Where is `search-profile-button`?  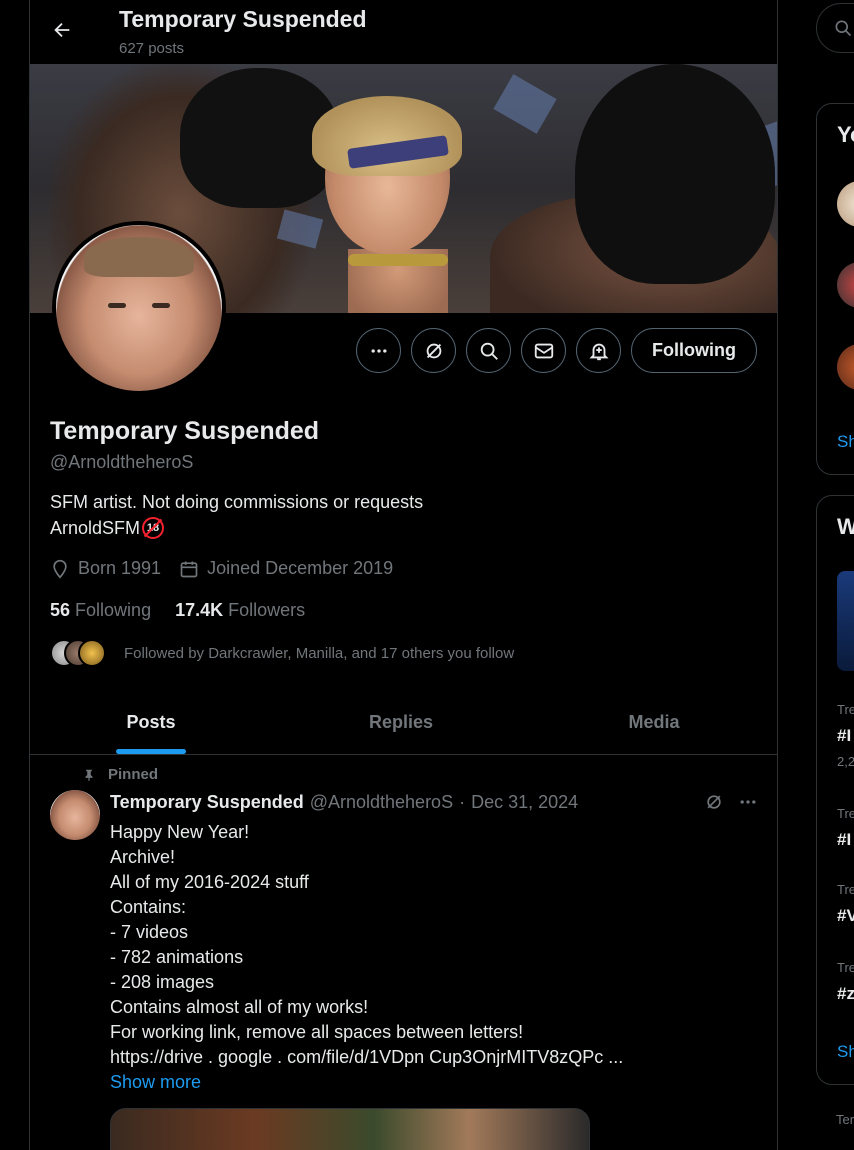
search-profile-button is located at coordinates (489, 350).